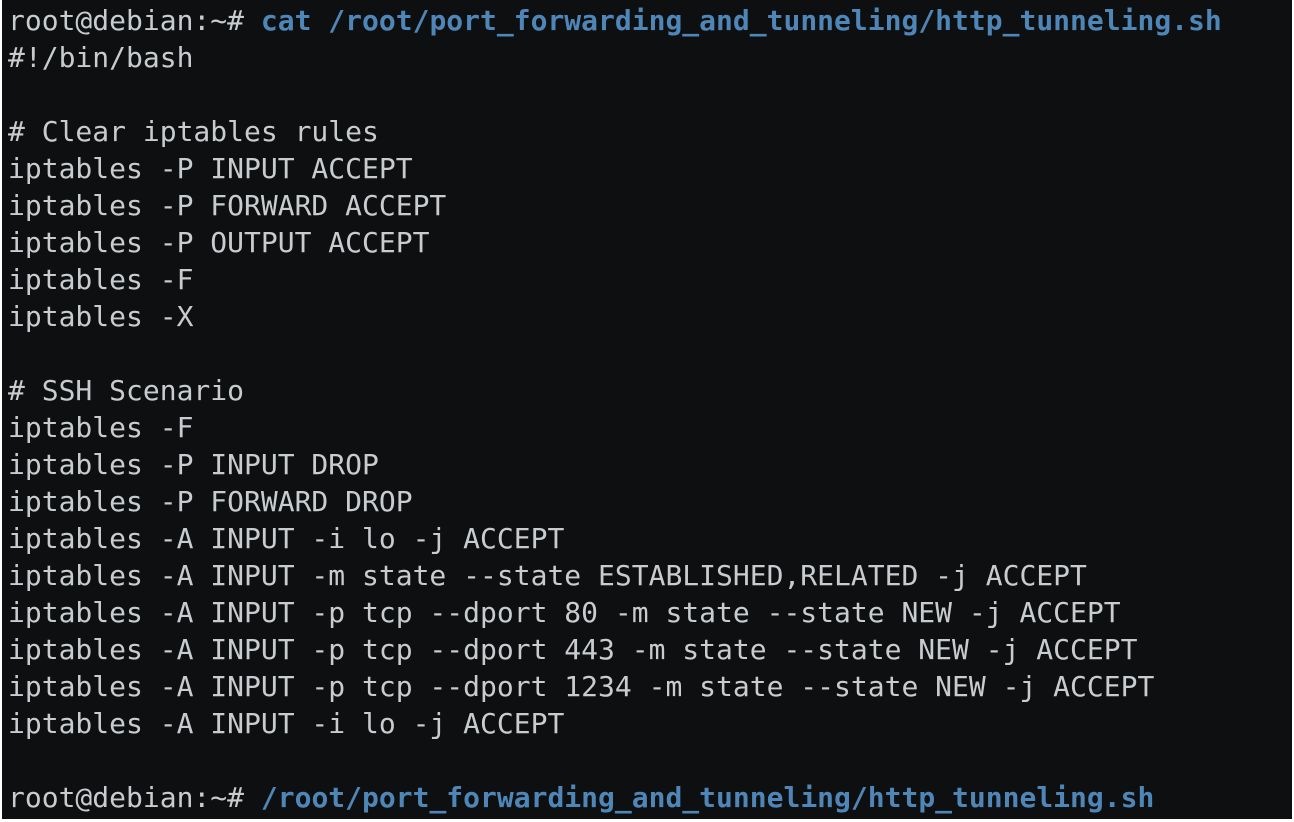  What do you see at coordinates (193, 131) in the screenshot?
I see `output-line: # Clear iptables rules` at bounding box center [193, 131].